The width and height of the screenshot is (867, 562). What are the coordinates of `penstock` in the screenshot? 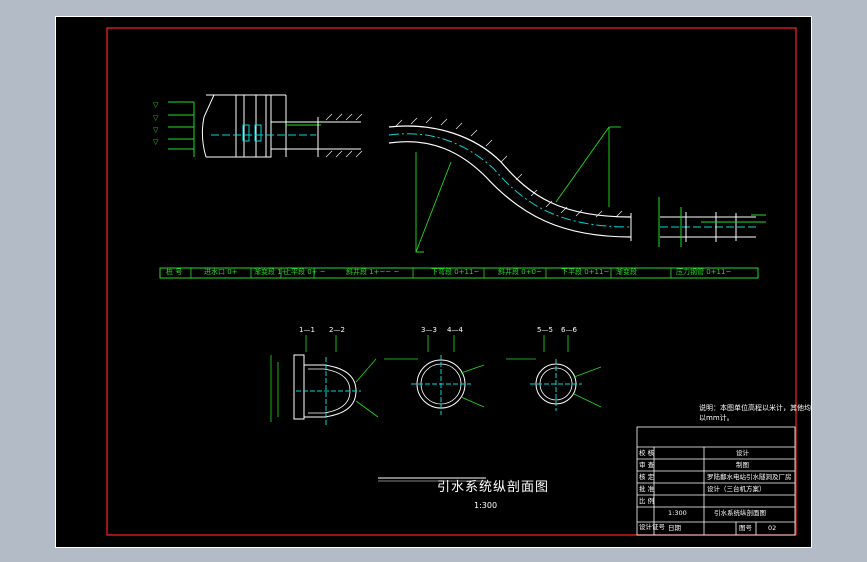 It's located at (712, 222).